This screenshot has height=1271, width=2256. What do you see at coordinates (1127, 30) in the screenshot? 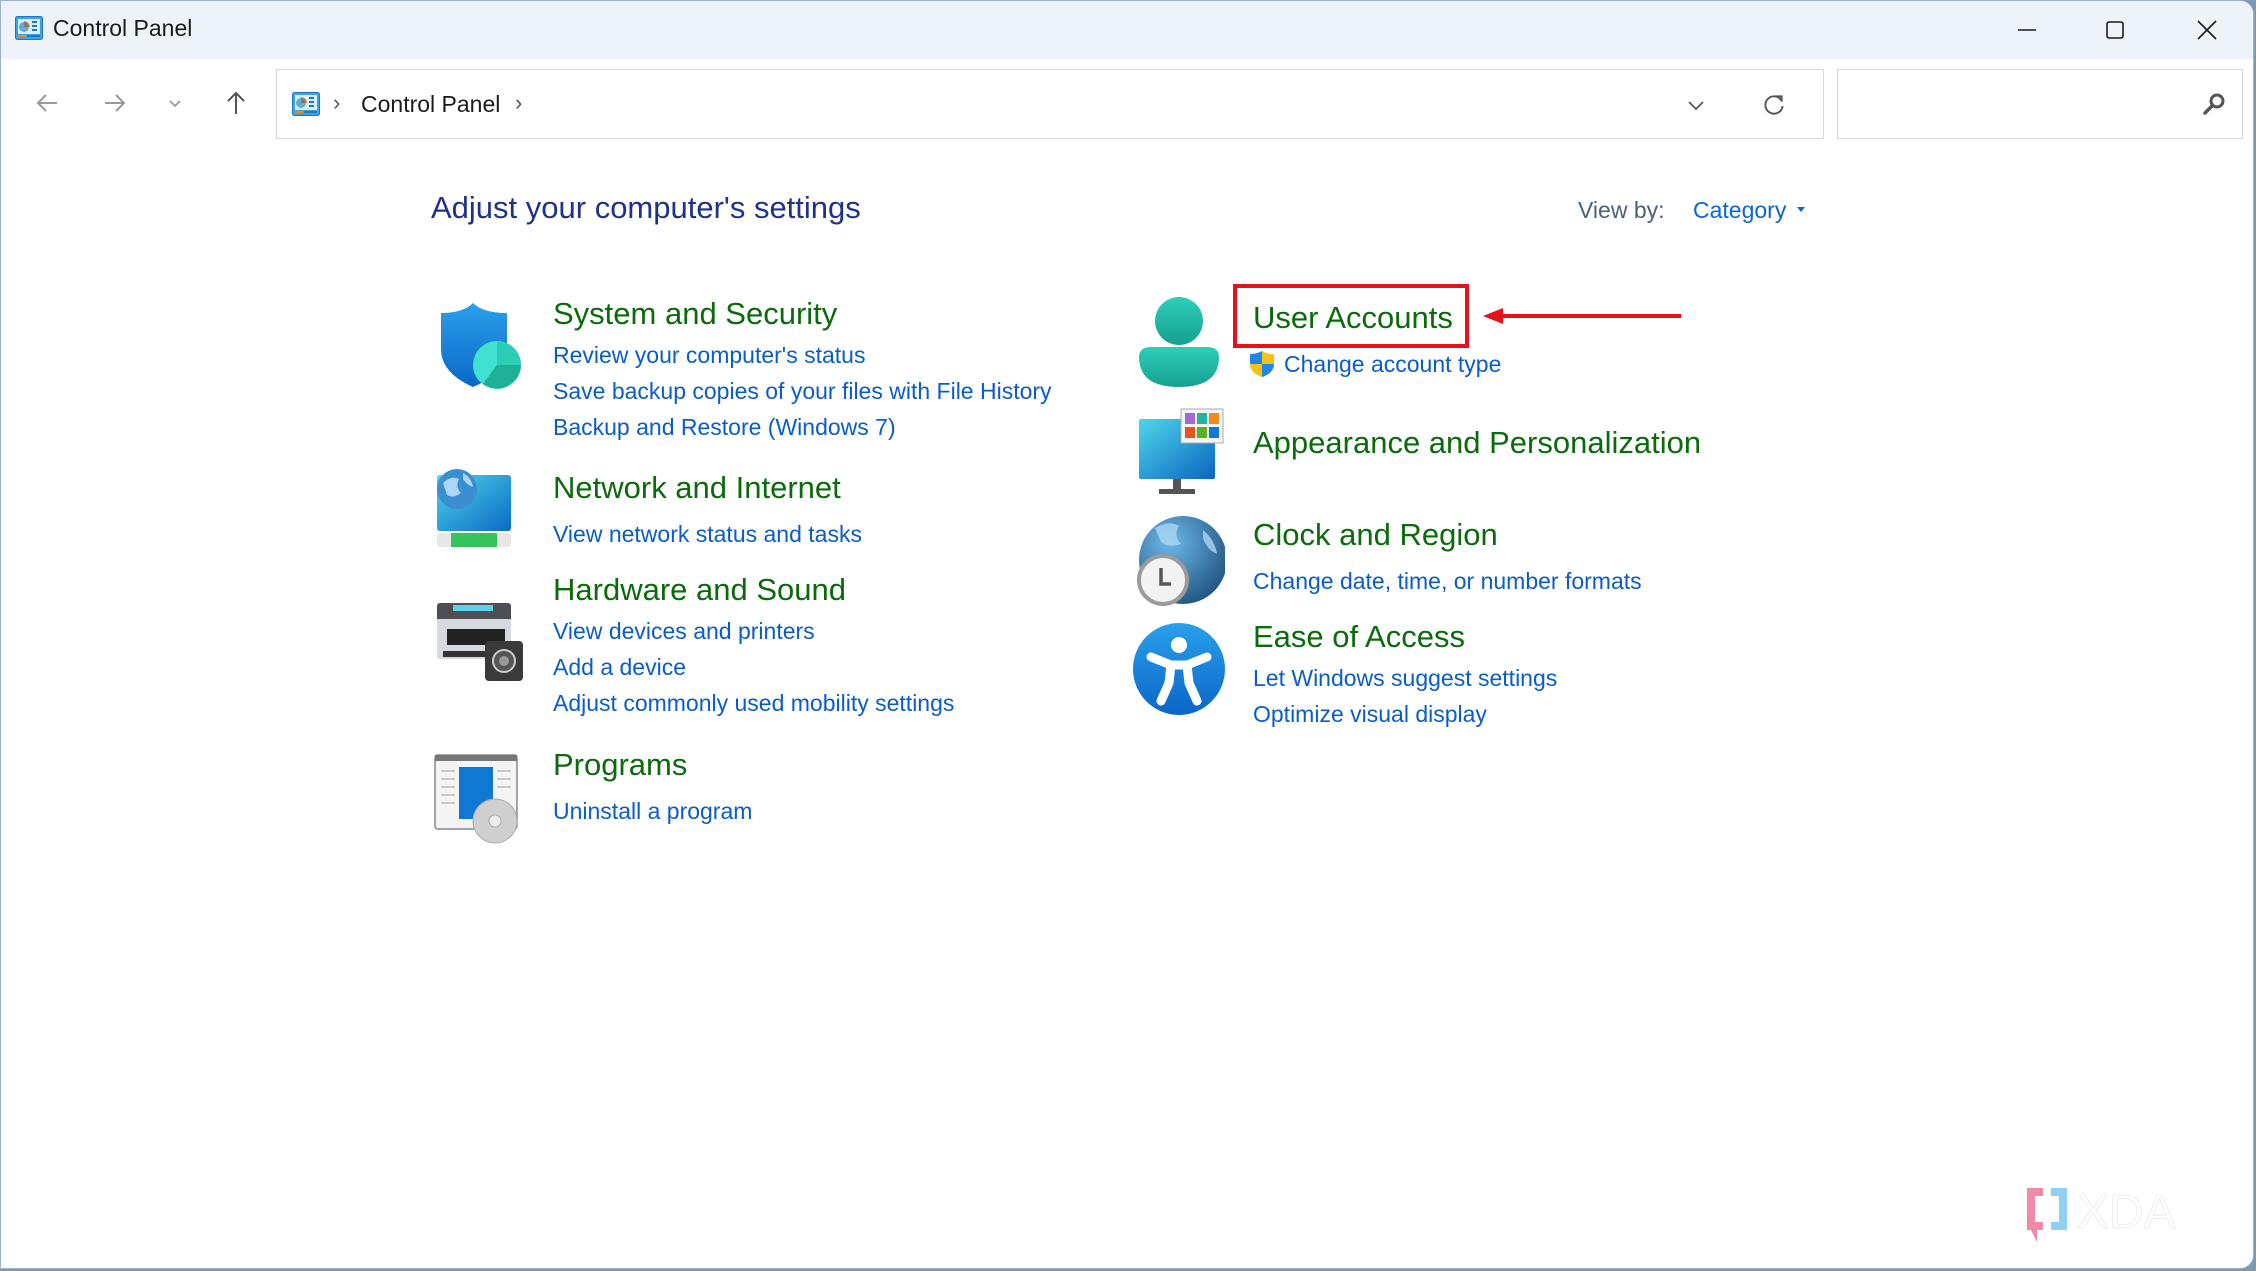
I see `title-bar: Control Panel` at bounding box center [1127, 30].